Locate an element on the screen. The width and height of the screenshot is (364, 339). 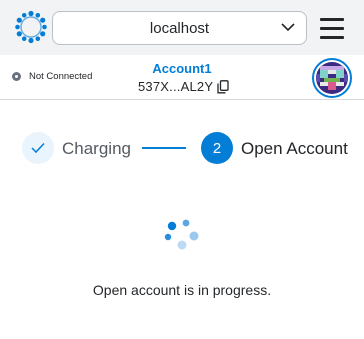
copy-icon is located at coordinates (223, 86).